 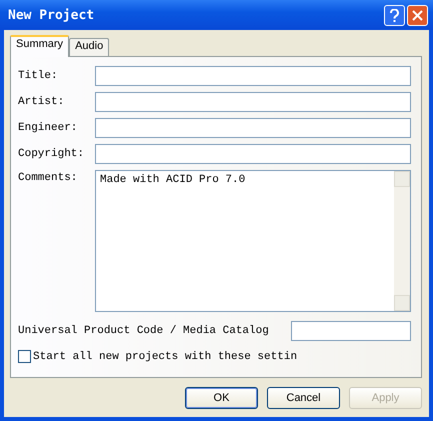 I want to click on field-label: Comments:, so click(x=48, y=178).